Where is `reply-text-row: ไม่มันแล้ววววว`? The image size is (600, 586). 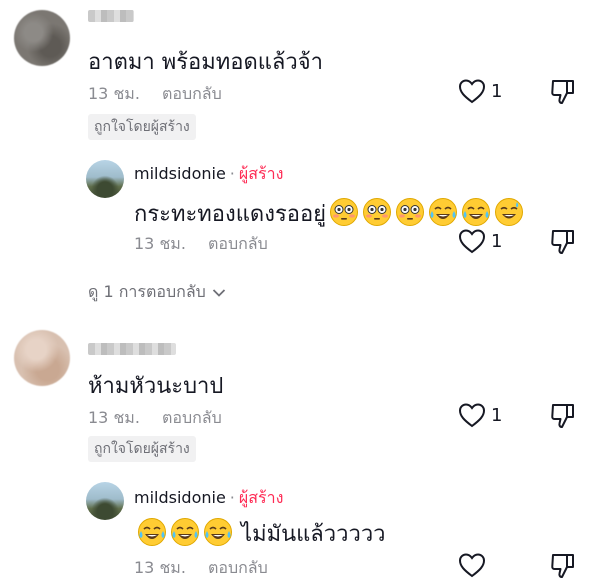 reply-text-row: ไม่มันแล้ววววว is located at coordinates (260, 534).